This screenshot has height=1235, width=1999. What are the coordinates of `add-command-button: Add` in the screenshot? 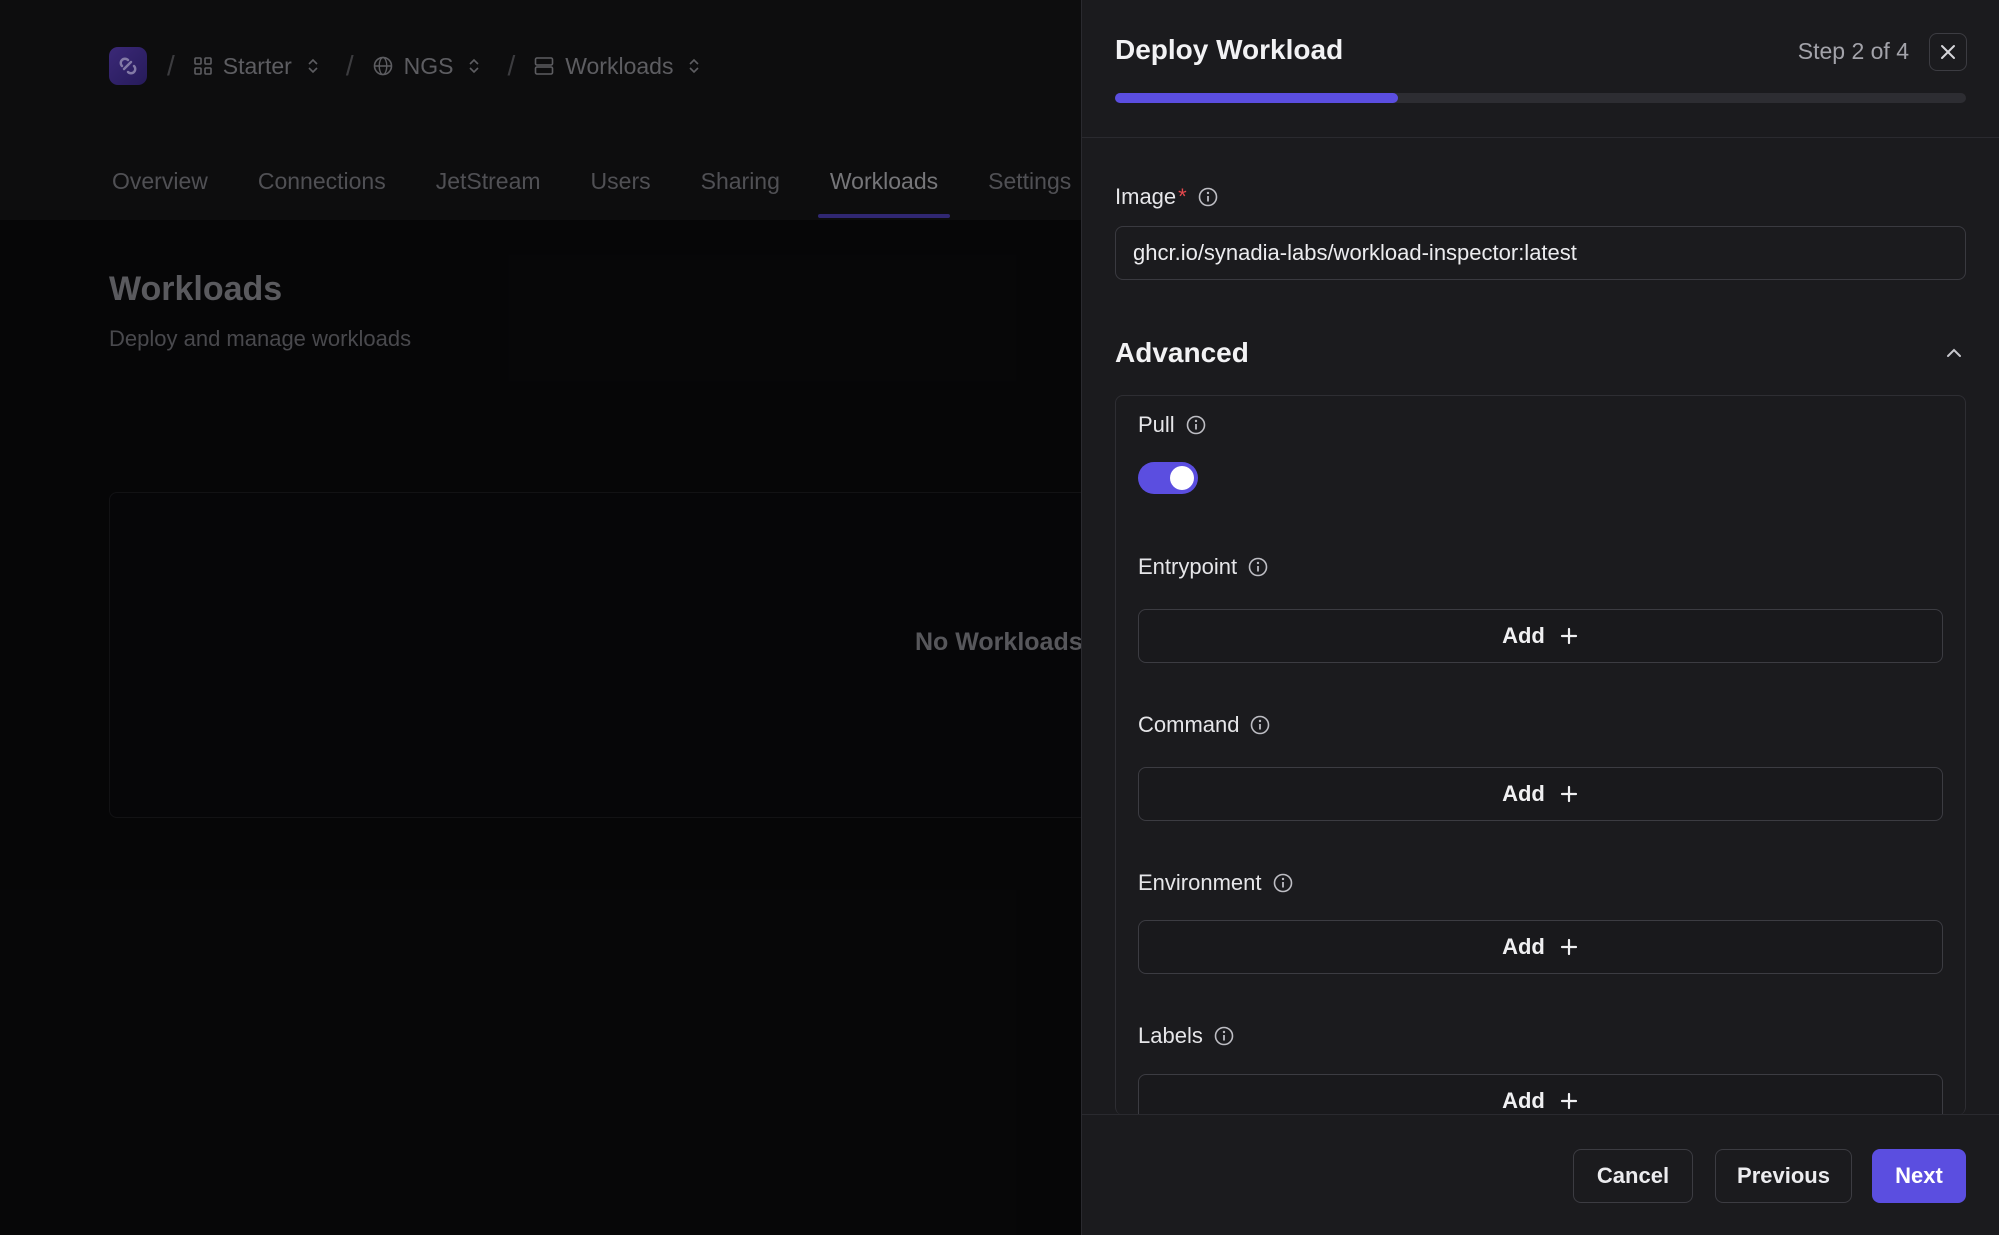 It's located at (1540, 794).